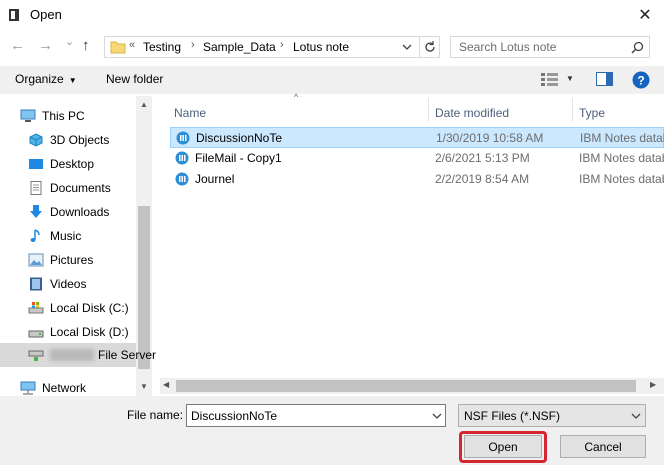 Image resolution: width=664 pixels, height=465 pixels. Describe the element at coordinates (66, 236) in the screenshot. I see `sidebar-item-label: Music` at that location.